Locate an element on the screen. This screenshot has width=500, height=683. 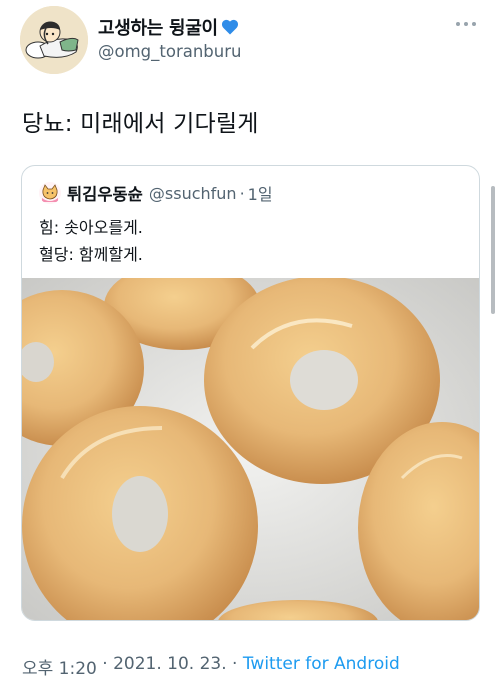
quoted-display-name: 튀김우동슌 is located at coordinates (105, 193).